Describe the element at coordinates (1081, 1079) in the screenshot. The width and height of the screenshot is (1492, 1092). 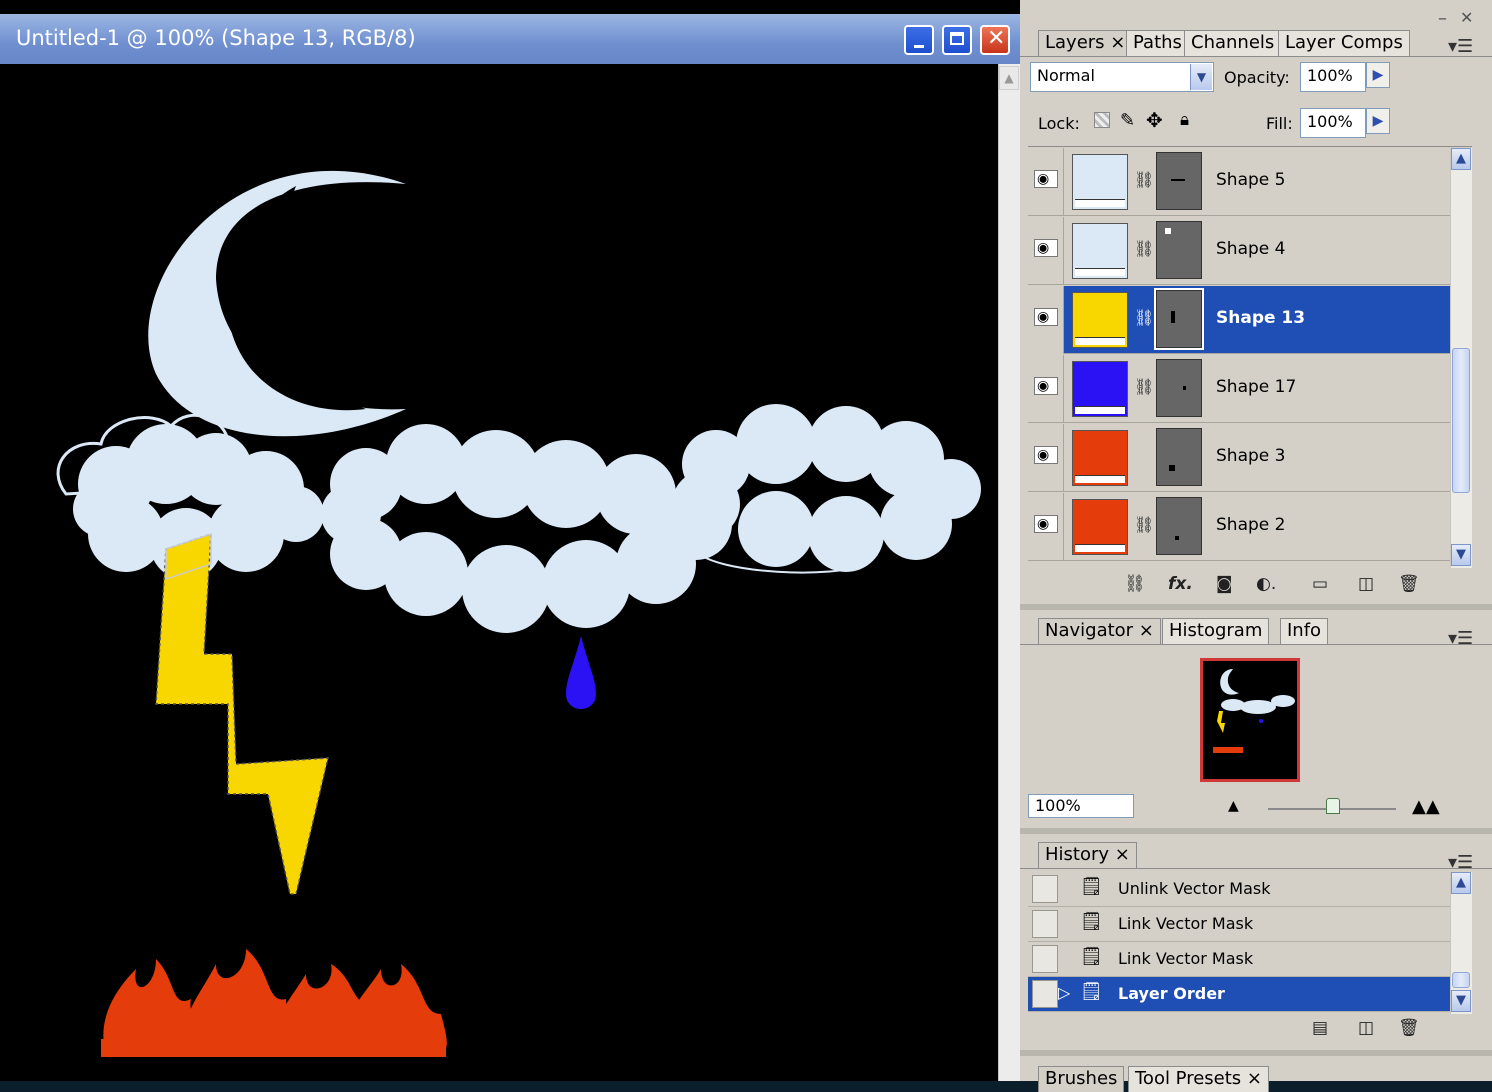
I see `tab-brushes: Brushes` at that location.